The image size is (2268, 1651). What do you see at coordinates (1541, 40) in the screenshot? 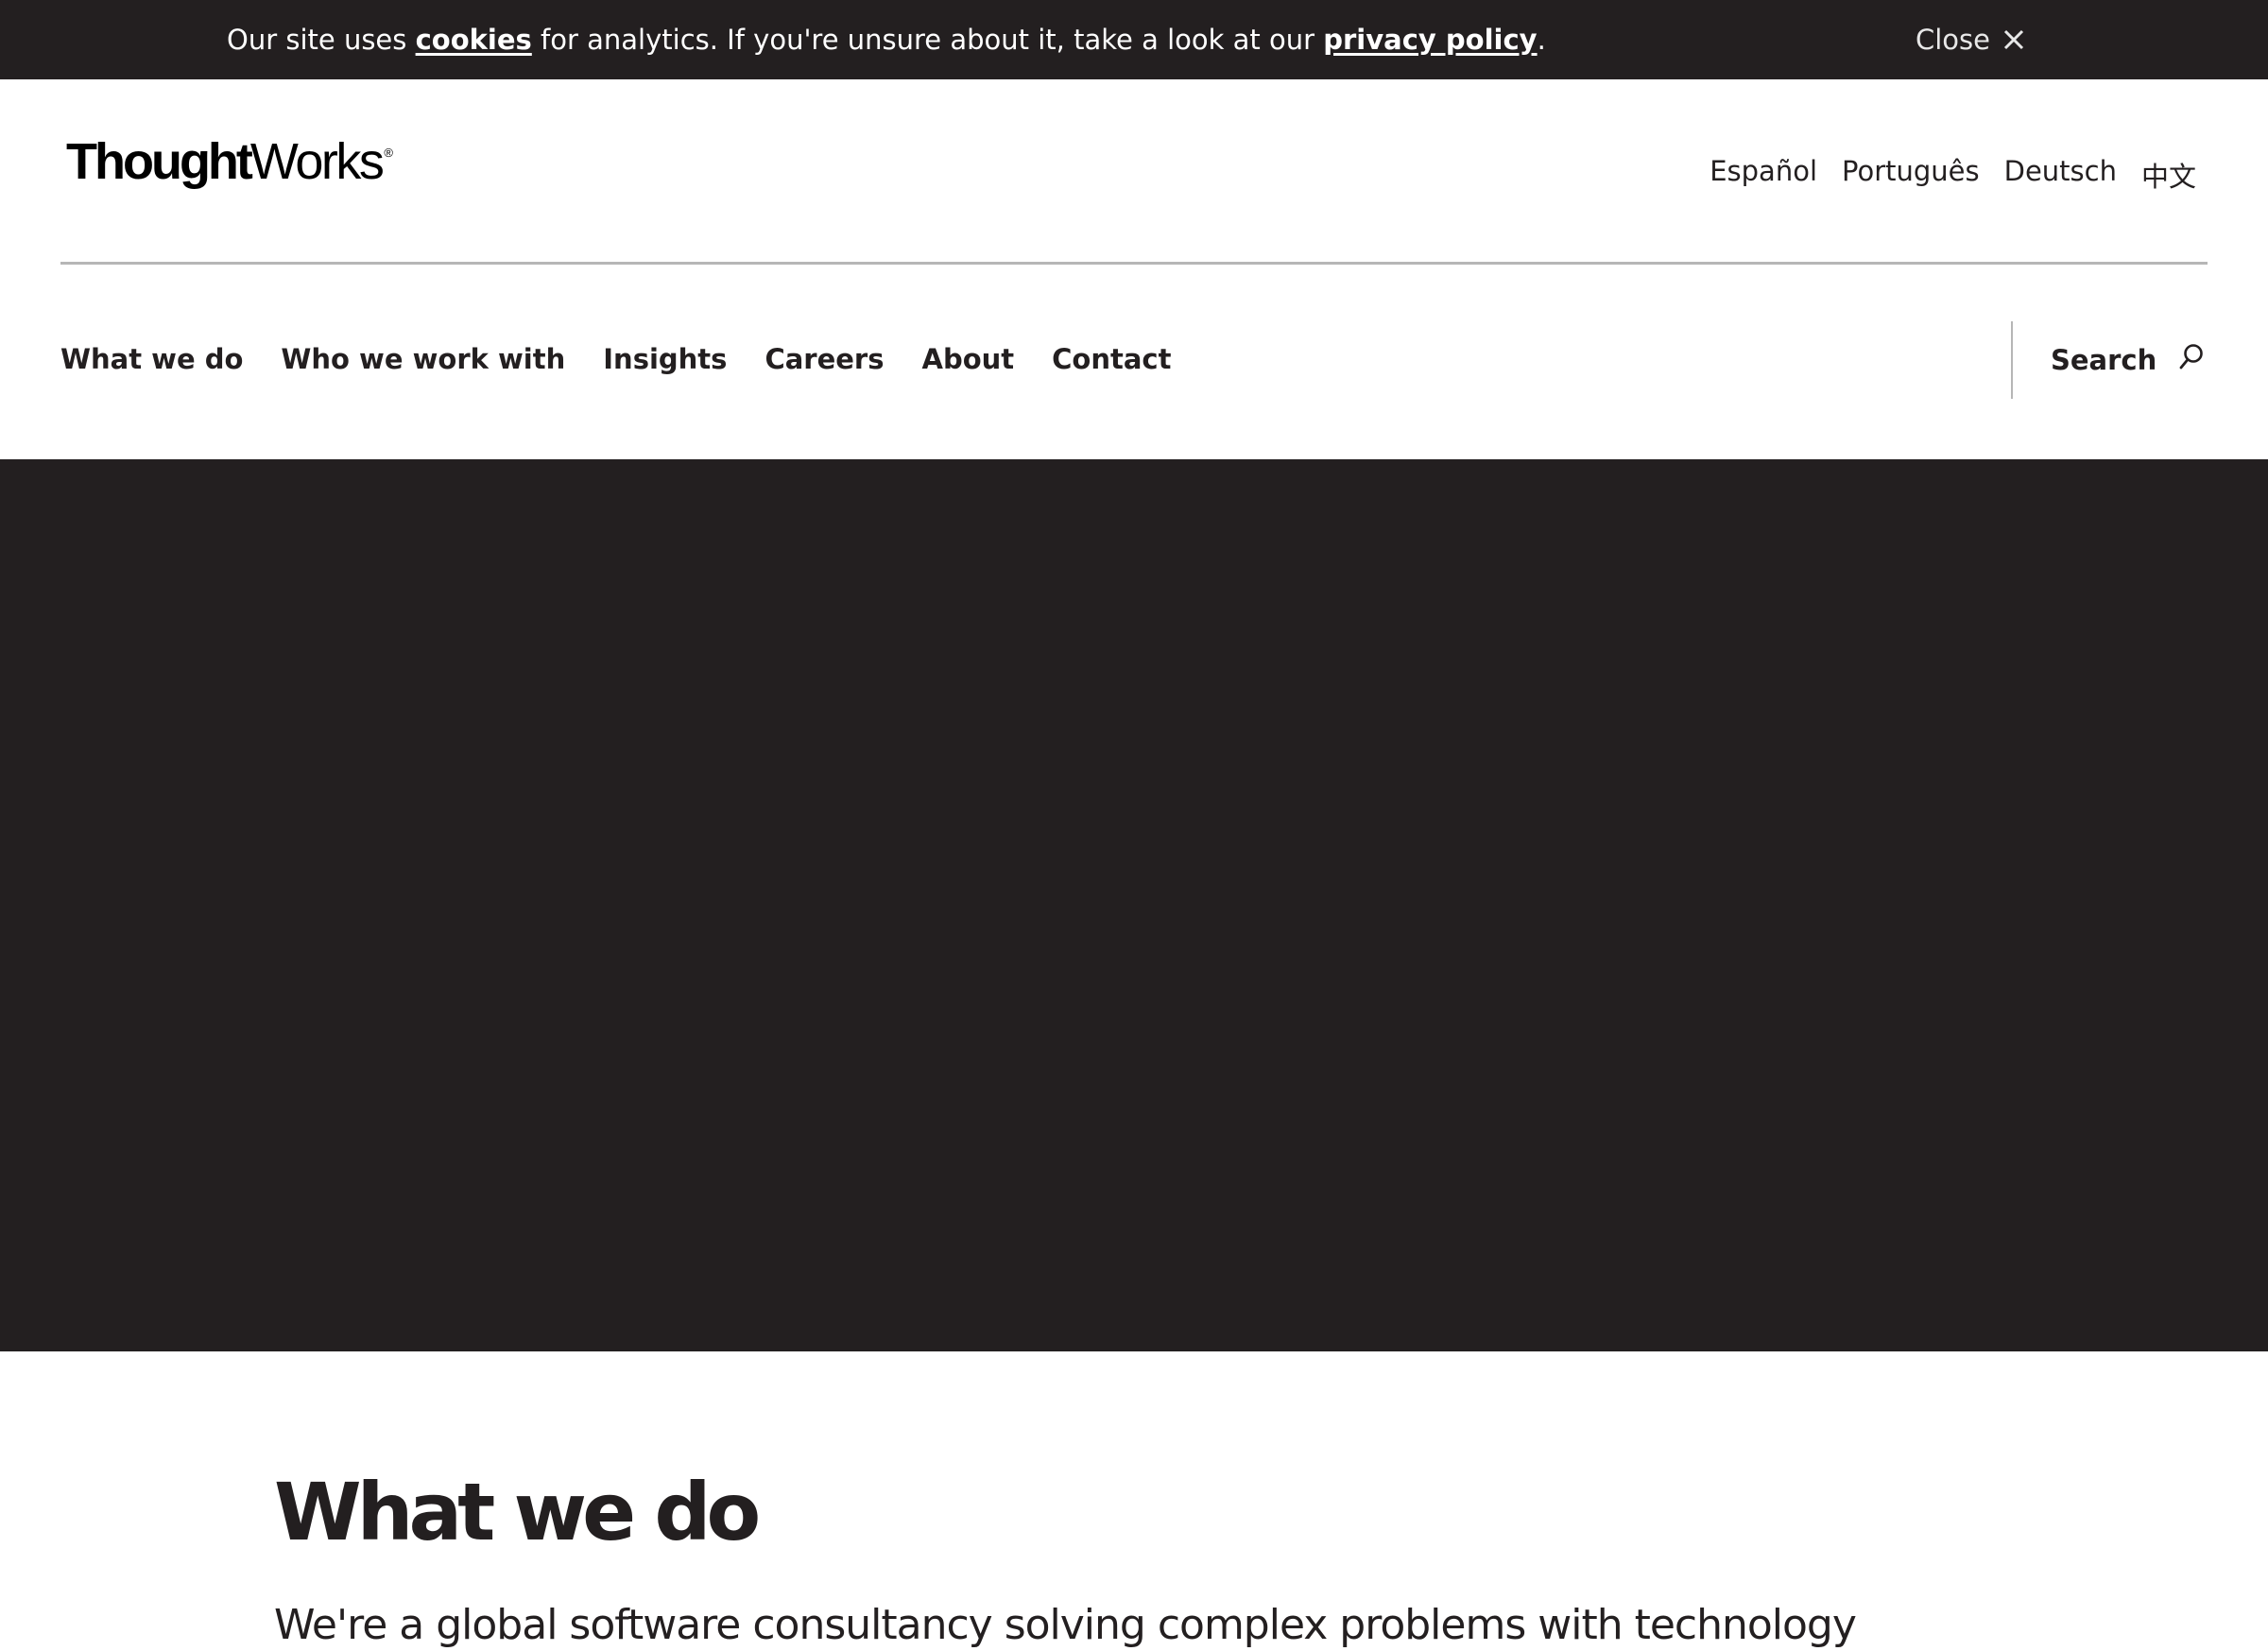
I see `cookie-text-after: .` at bounding box center [1541, 40].